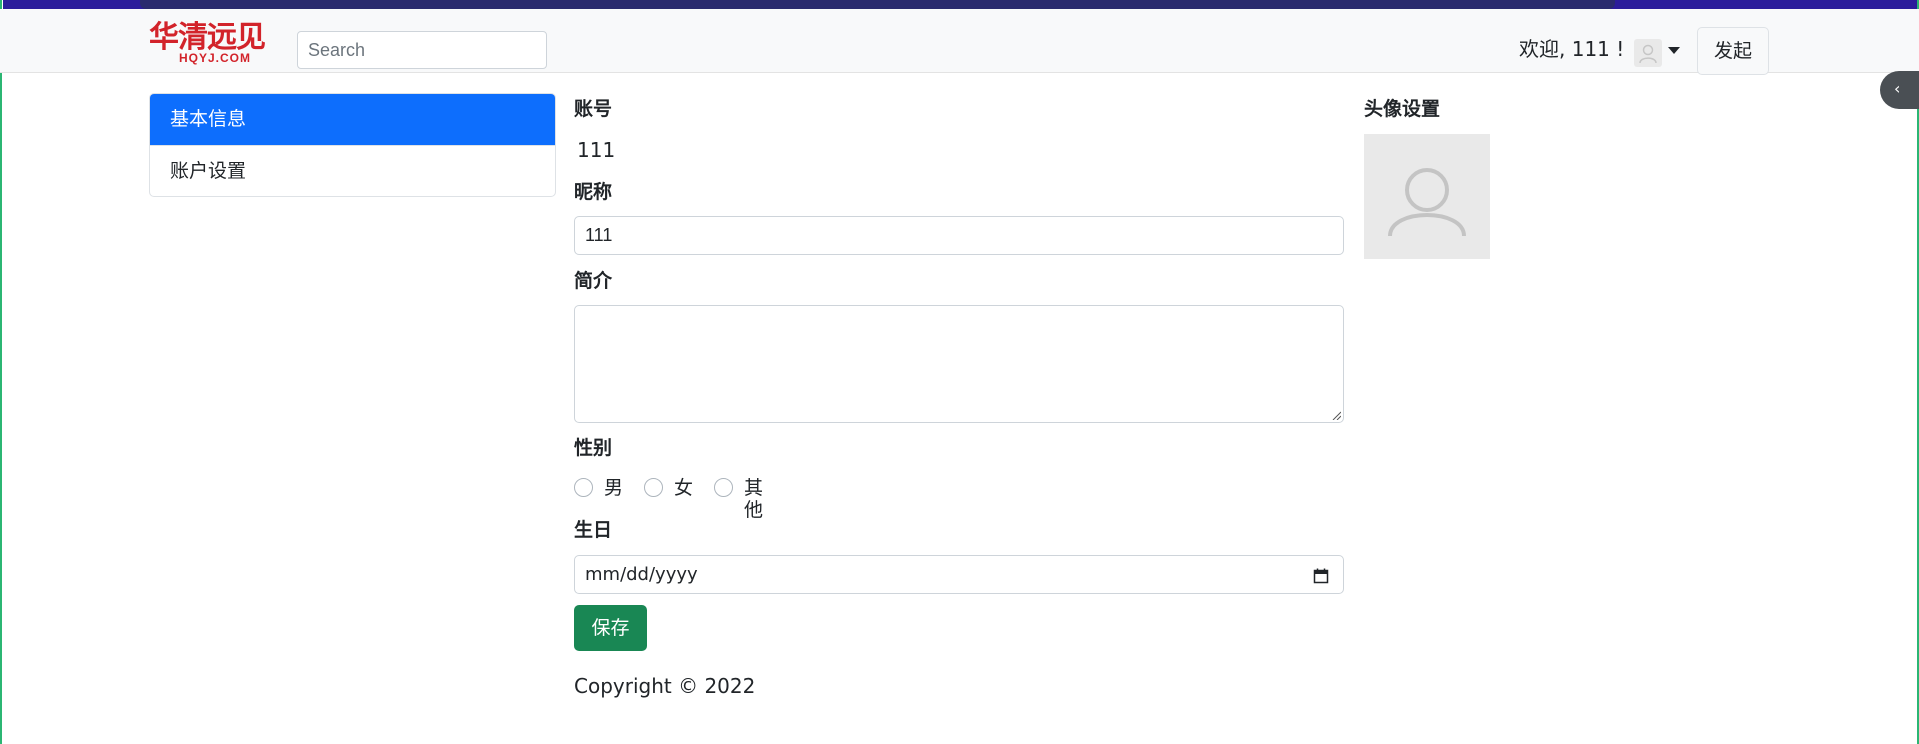 This screenshot has height=744, width=1919. What do you see at coordinates (959, 574) in the screenshot?
I see `birthday-field: mm/dd/yyyy` at bounding box center [959, 574].